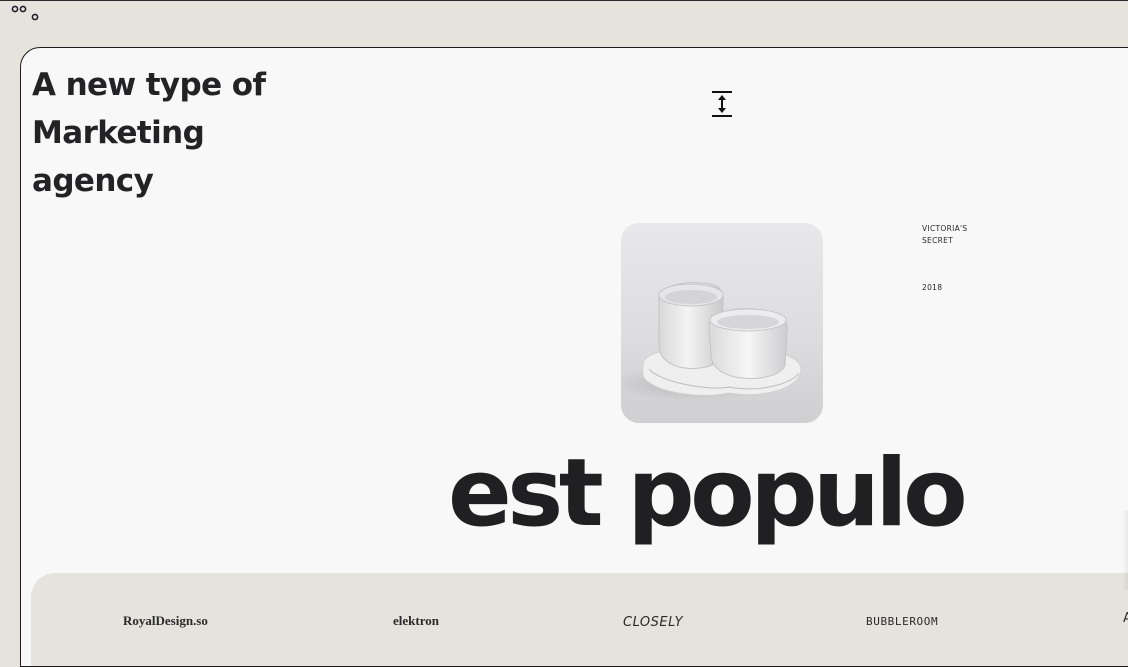  I want to click on brand-logo-partial: A, so click(1125, 618).